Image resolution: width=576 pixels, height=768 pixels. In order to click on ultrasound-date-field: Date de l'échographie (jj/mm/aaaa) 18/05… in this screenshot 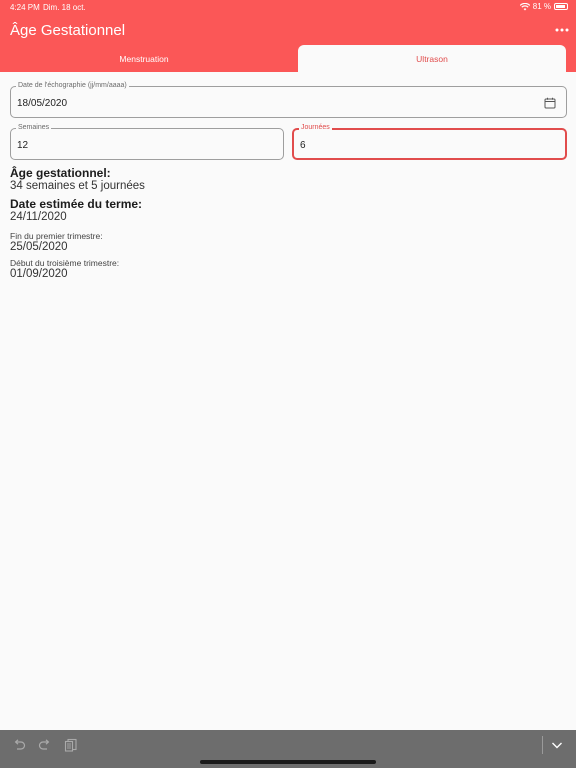, I will do `click(288, 100)`.